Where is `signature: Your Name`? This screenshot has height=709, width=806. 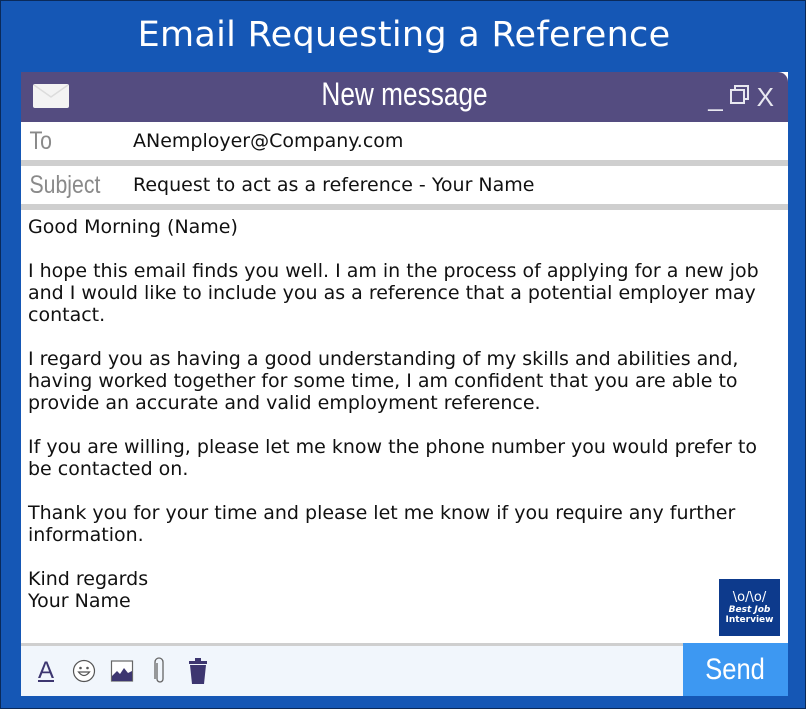
signature: Your Name is located at coordinates (79, 601).